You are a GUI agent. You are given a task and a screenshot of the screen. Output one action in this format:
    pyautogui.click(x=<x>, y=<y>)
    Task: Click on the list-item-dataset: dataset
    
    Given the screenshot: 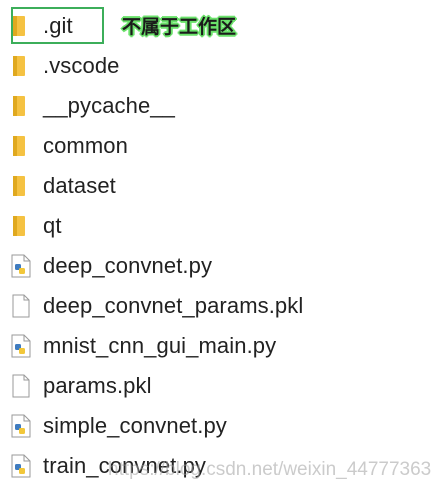 What is the action you would take?
    pyautogui.click(x=219, y=186)
    